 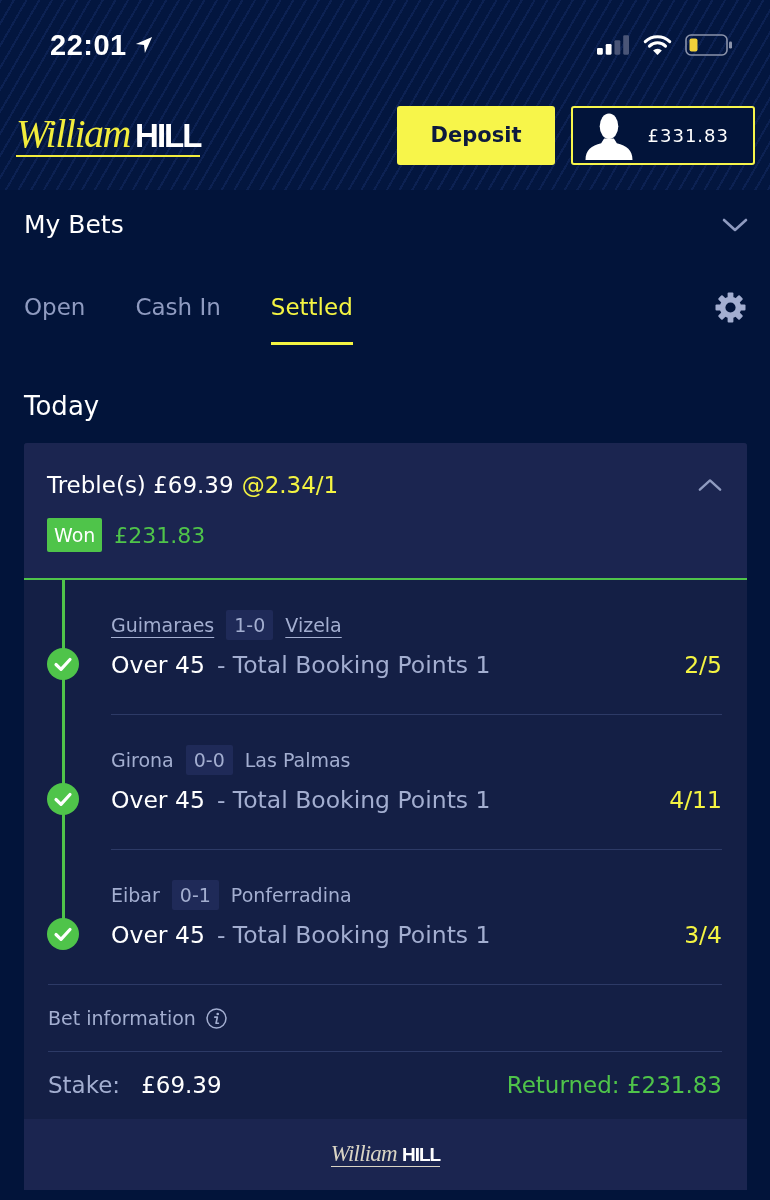 I want to click on tab: Settled, so click(x=311, y=317).